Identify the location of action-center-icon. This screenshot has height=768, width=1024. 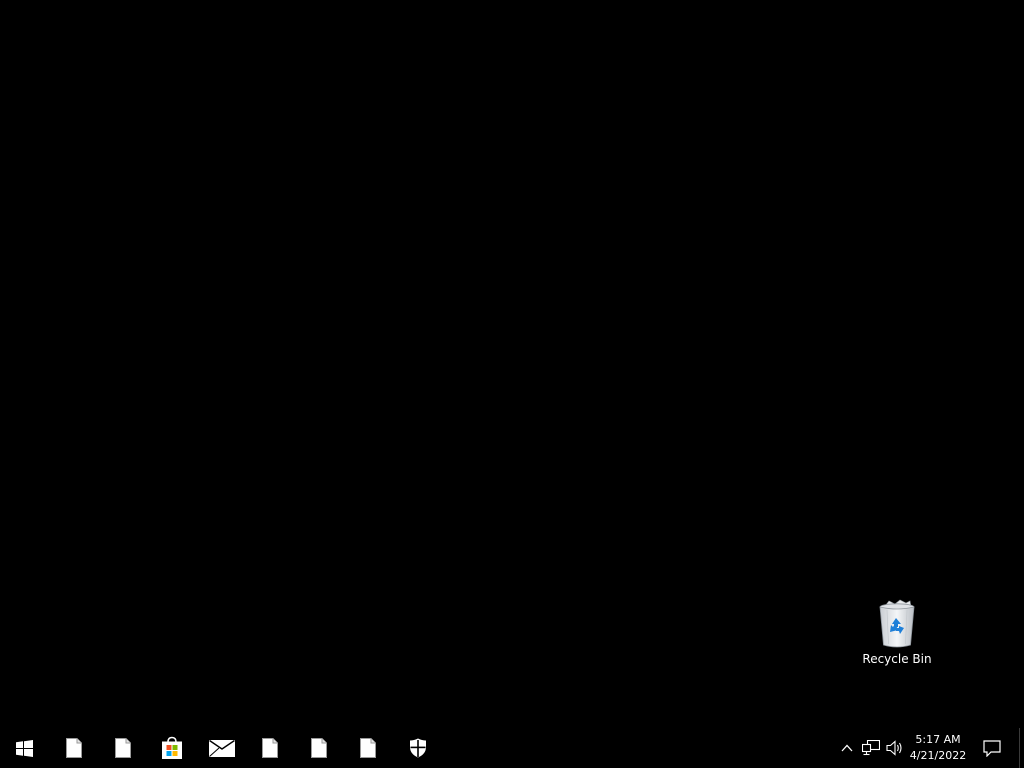
(992, 748).